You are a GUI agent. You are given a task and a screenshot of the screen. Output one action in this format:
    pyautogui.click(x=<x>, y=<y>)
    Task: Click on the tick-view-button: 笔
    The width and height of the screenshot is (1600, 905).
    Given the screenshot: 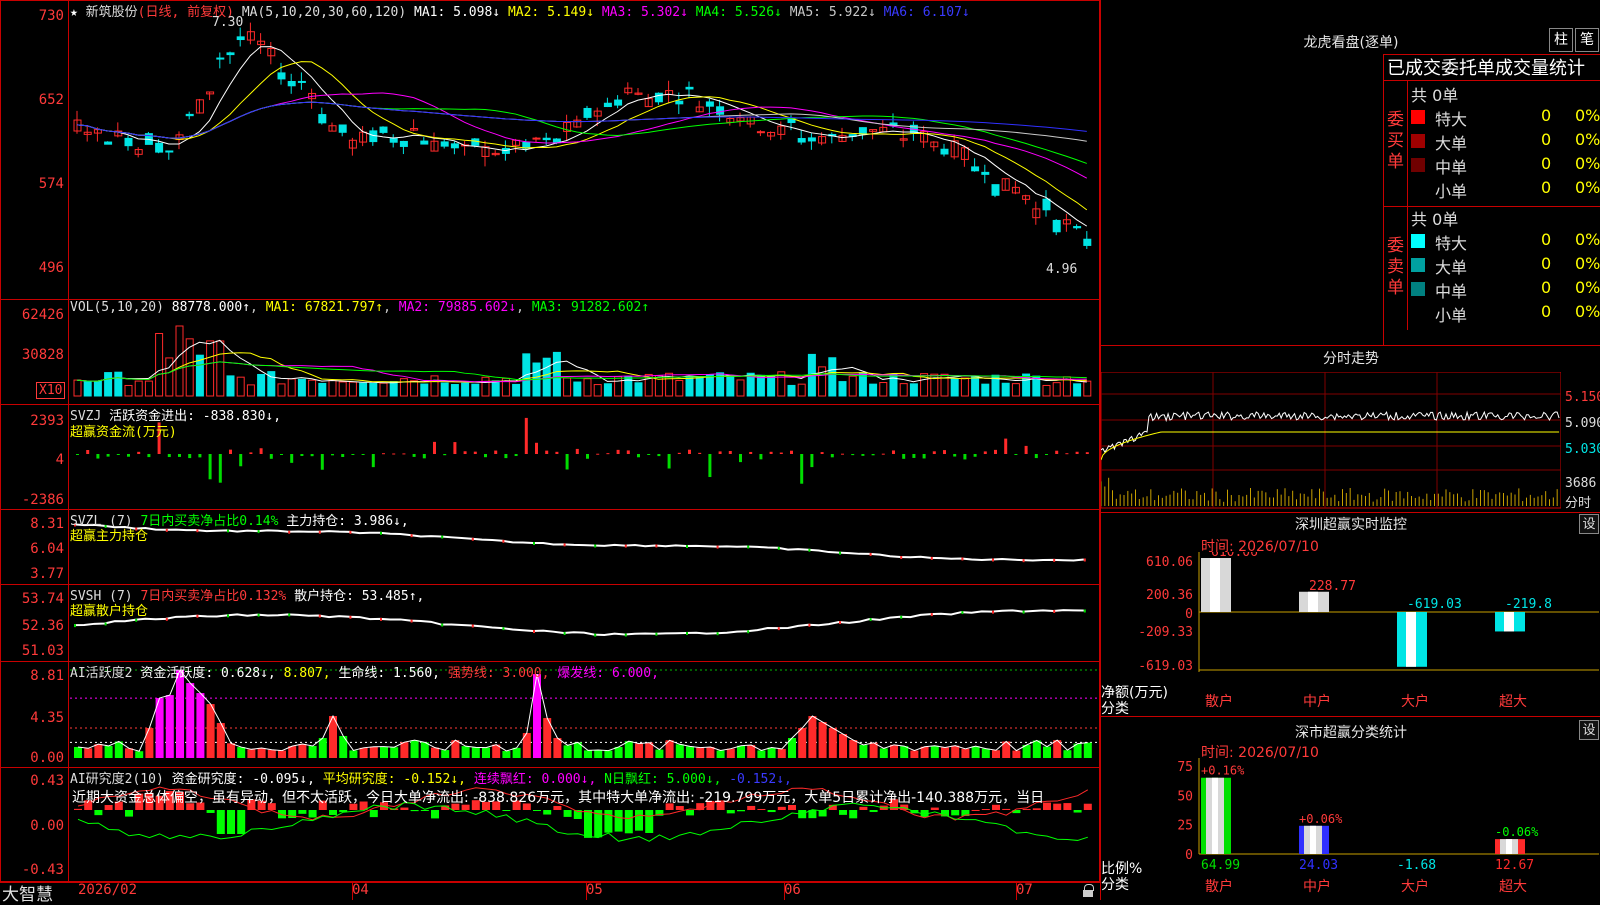 What is the action you would take?
    pyautogui.click(x=1587, y=40)
    